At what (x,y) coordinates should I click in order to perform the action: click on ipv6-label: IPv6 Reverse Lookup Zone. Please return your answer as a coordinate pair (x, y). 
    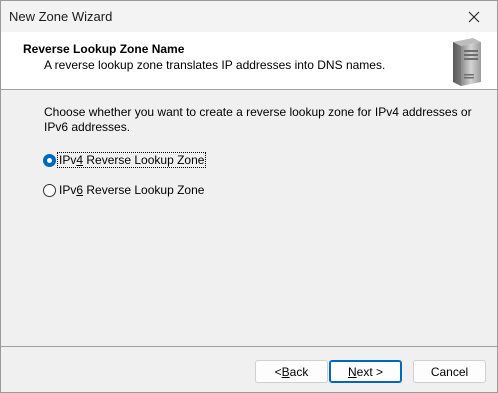
    Looking at the image, I should click on (131, 190).